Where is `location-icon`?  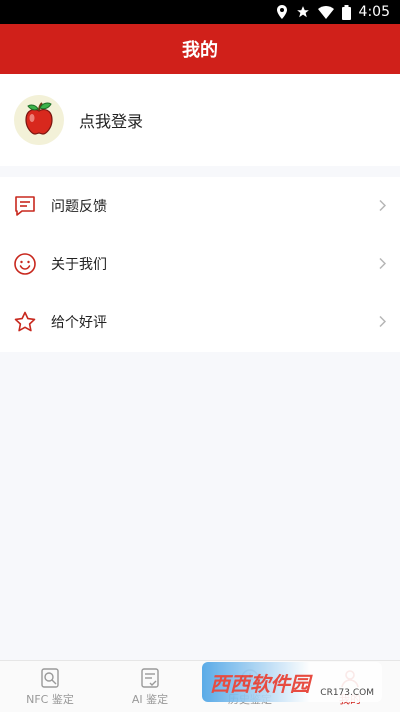
location-icon is located at coordinates (282, 12).